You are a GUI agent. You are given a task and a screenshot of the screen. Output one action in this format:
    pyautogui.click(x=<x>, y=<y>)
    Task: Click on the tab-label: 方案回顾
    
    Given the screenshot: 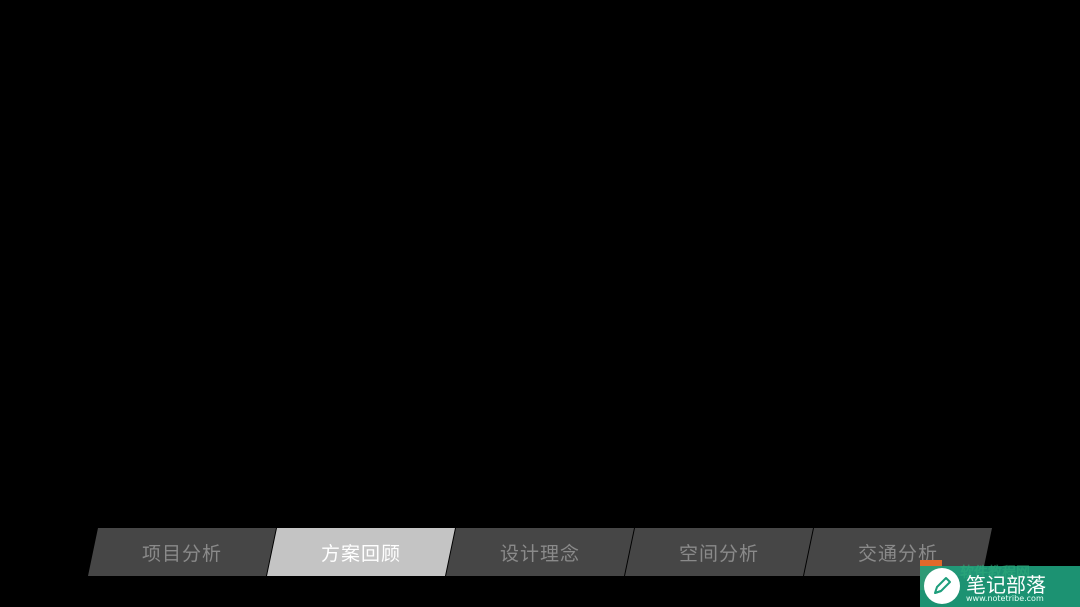 What is the action you would take?
    pyautogui.click(x=360, y=553)
    